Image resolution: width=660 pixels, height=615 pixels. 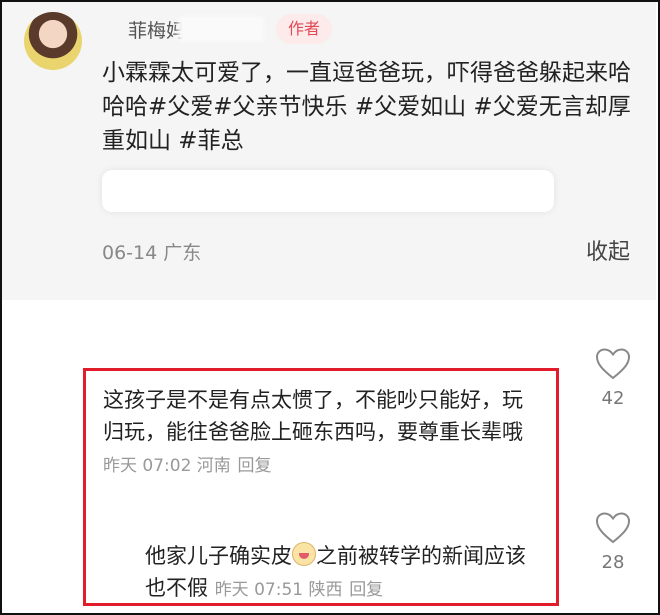 I want to click on like-button-2: 28, so click(x=613, y=542).